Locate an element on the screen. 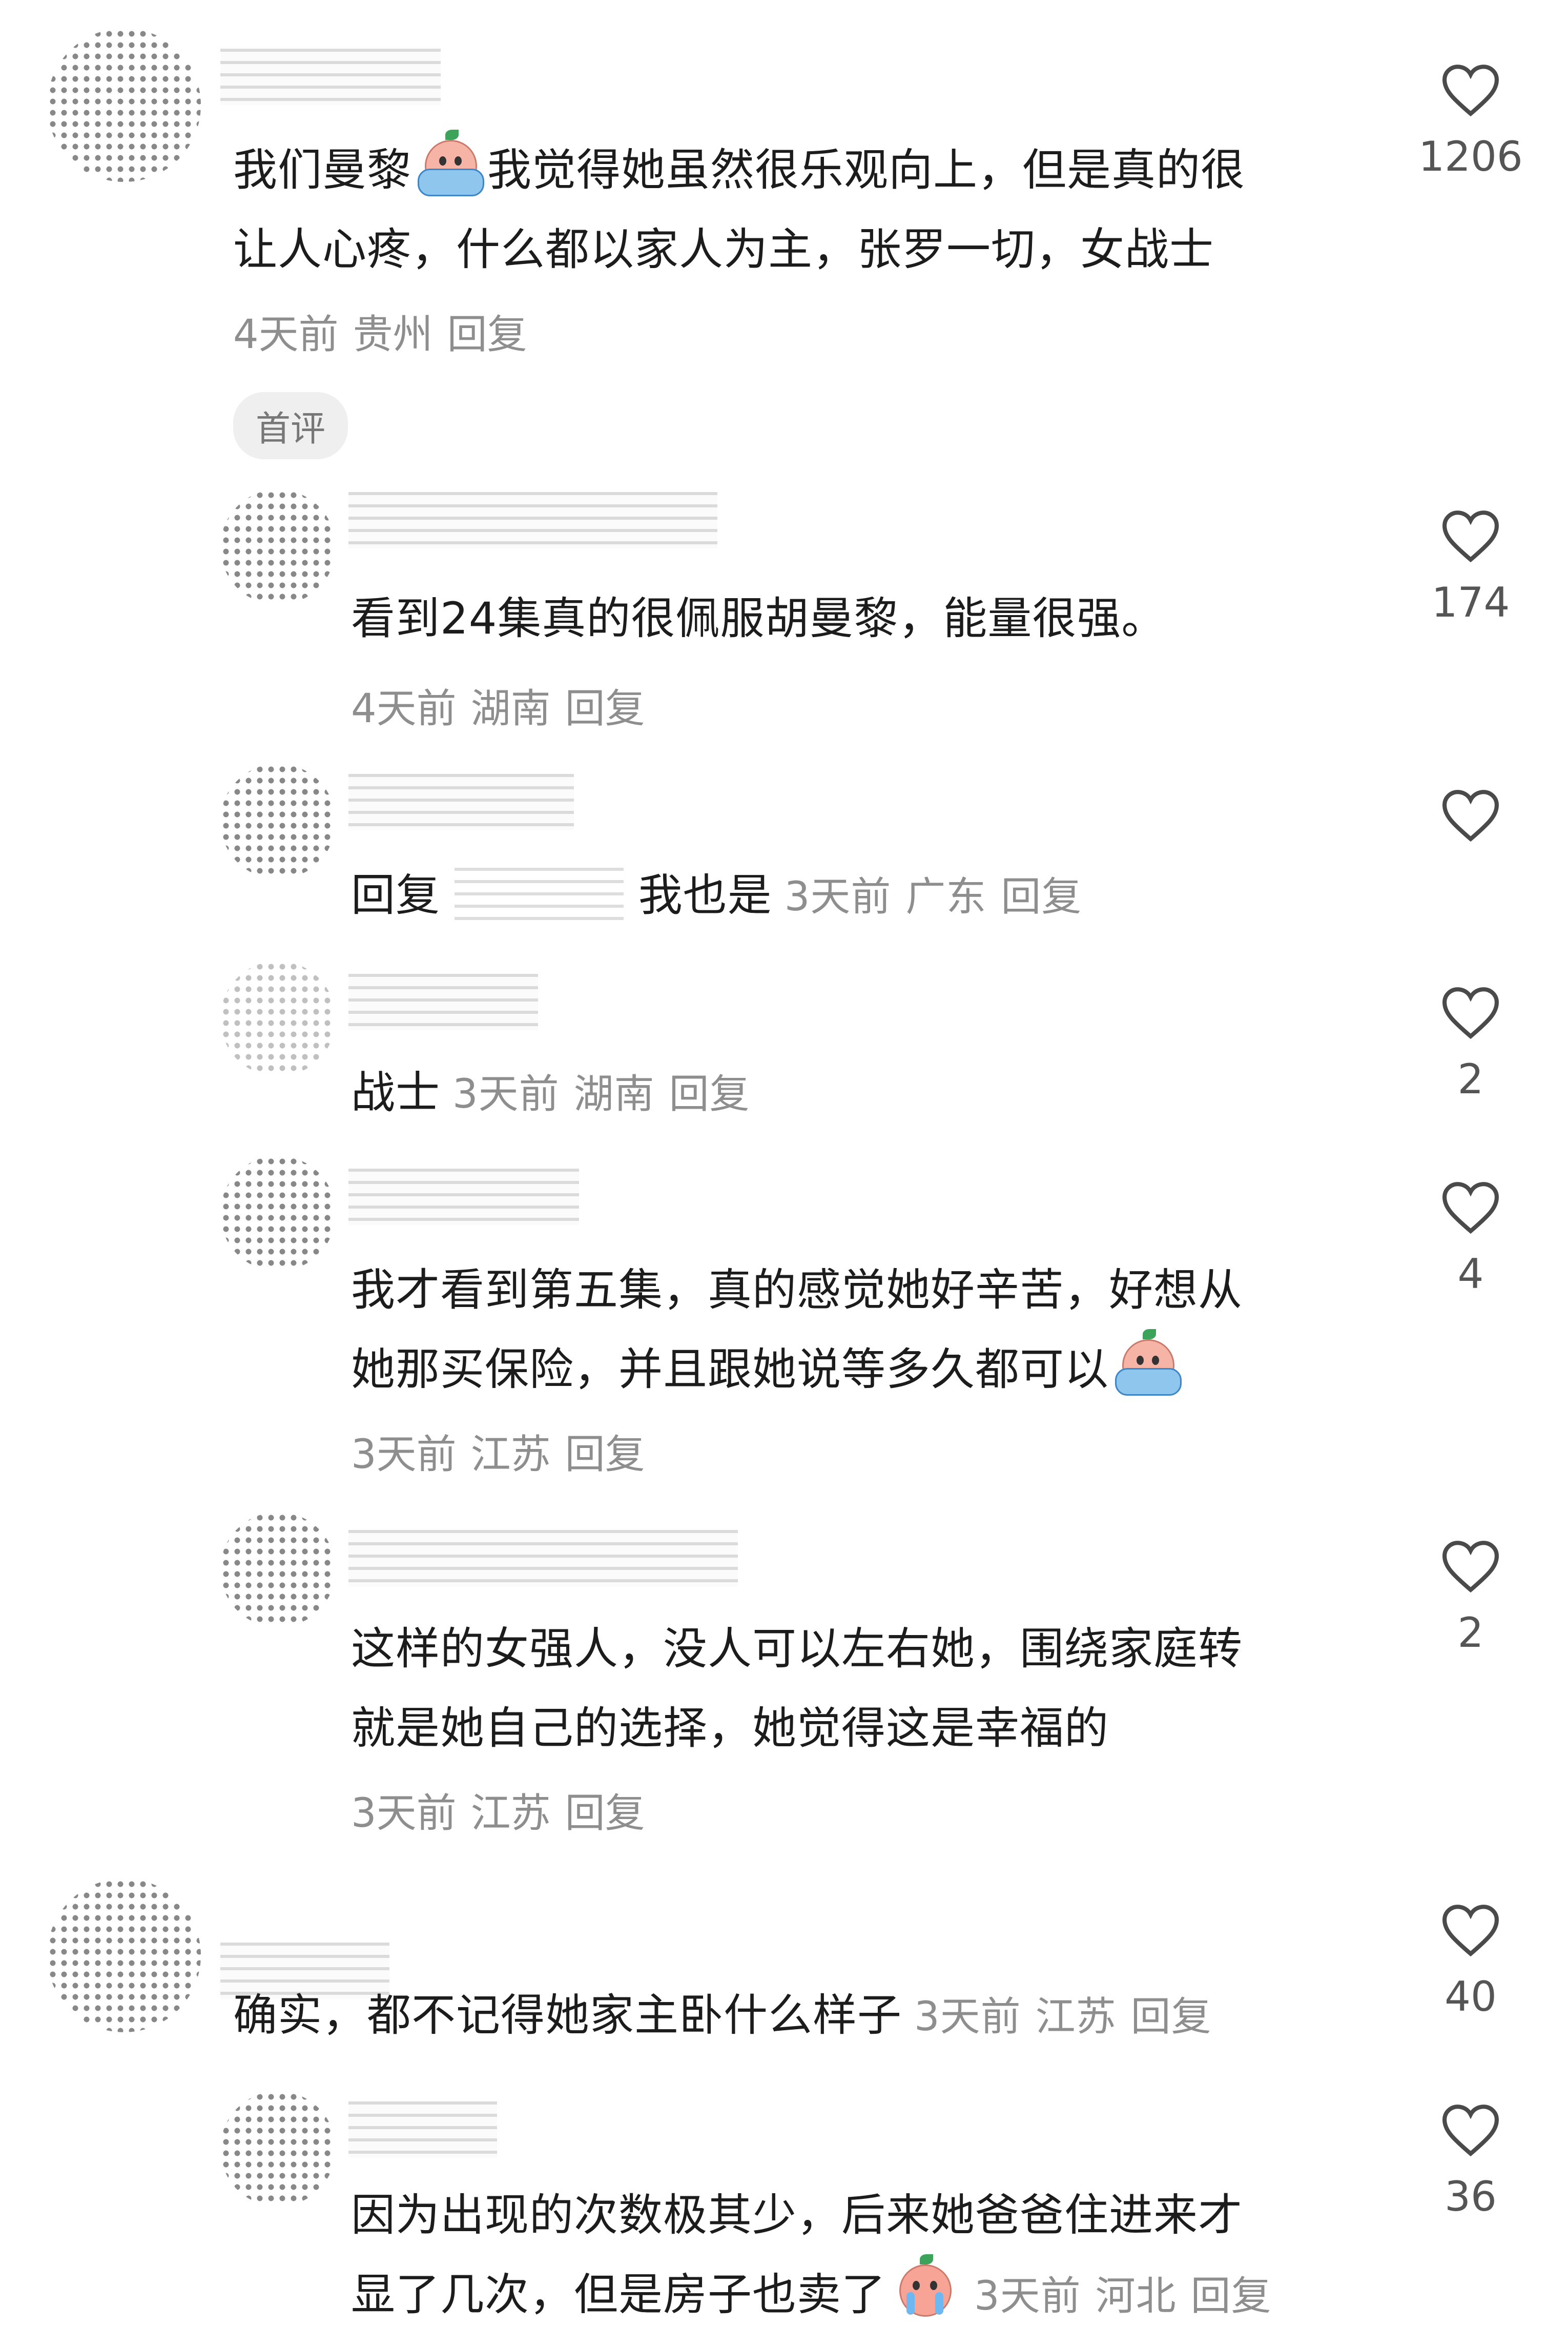  like-button is located at coordinates (1470, 821).